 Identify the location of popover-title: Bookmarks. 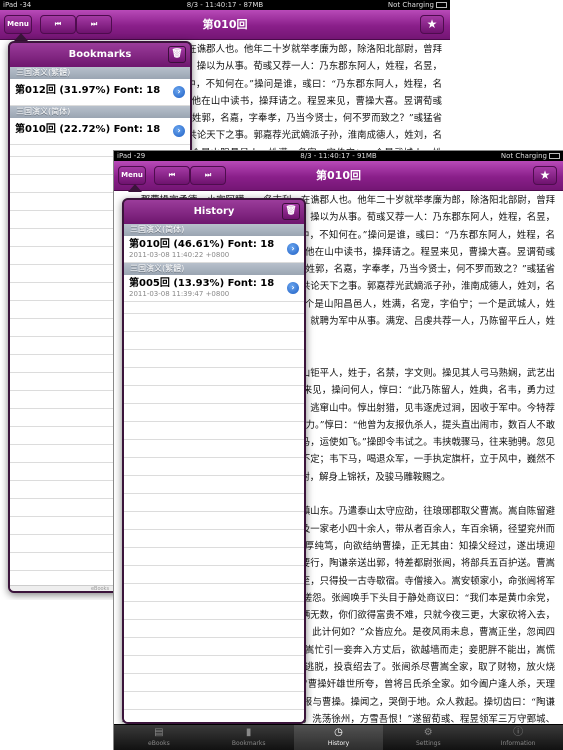
(100, 54).